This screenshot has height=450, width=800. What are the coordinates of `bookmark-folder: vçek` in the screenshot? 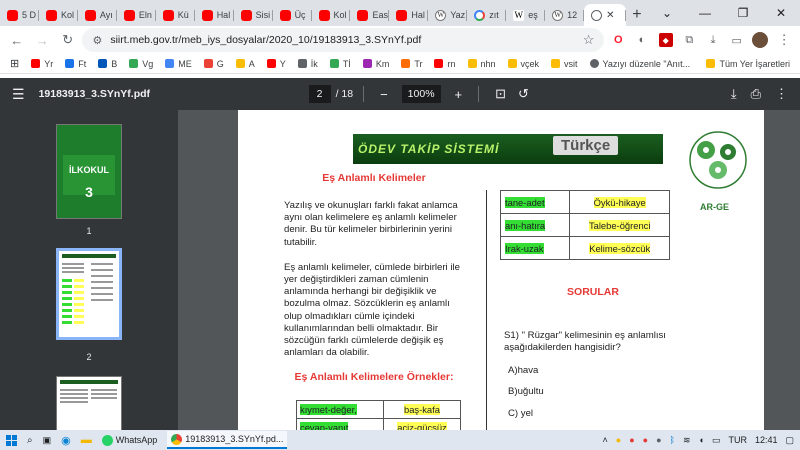 It's located at (523, 64).